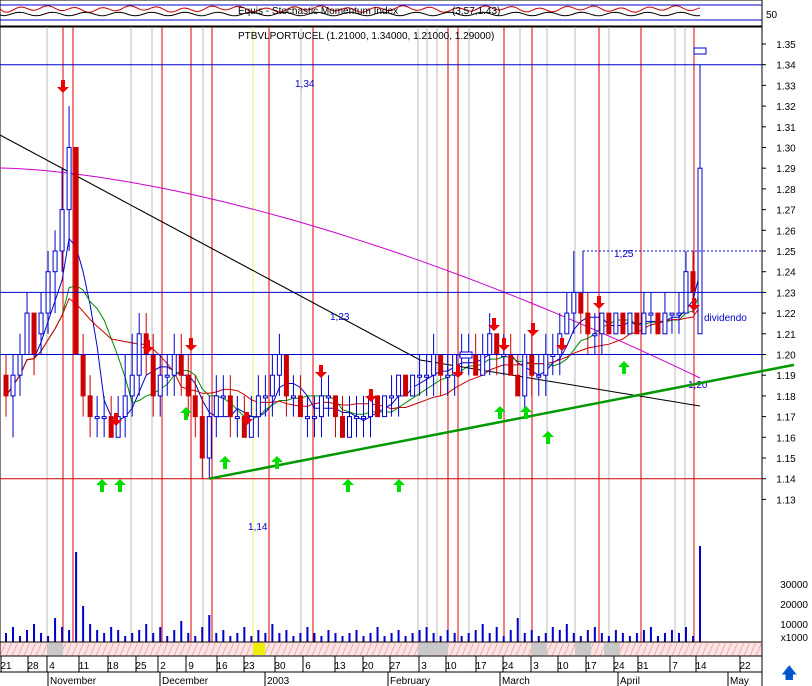  I want to click on y-tick-7: 1.28, so click(786, 190).